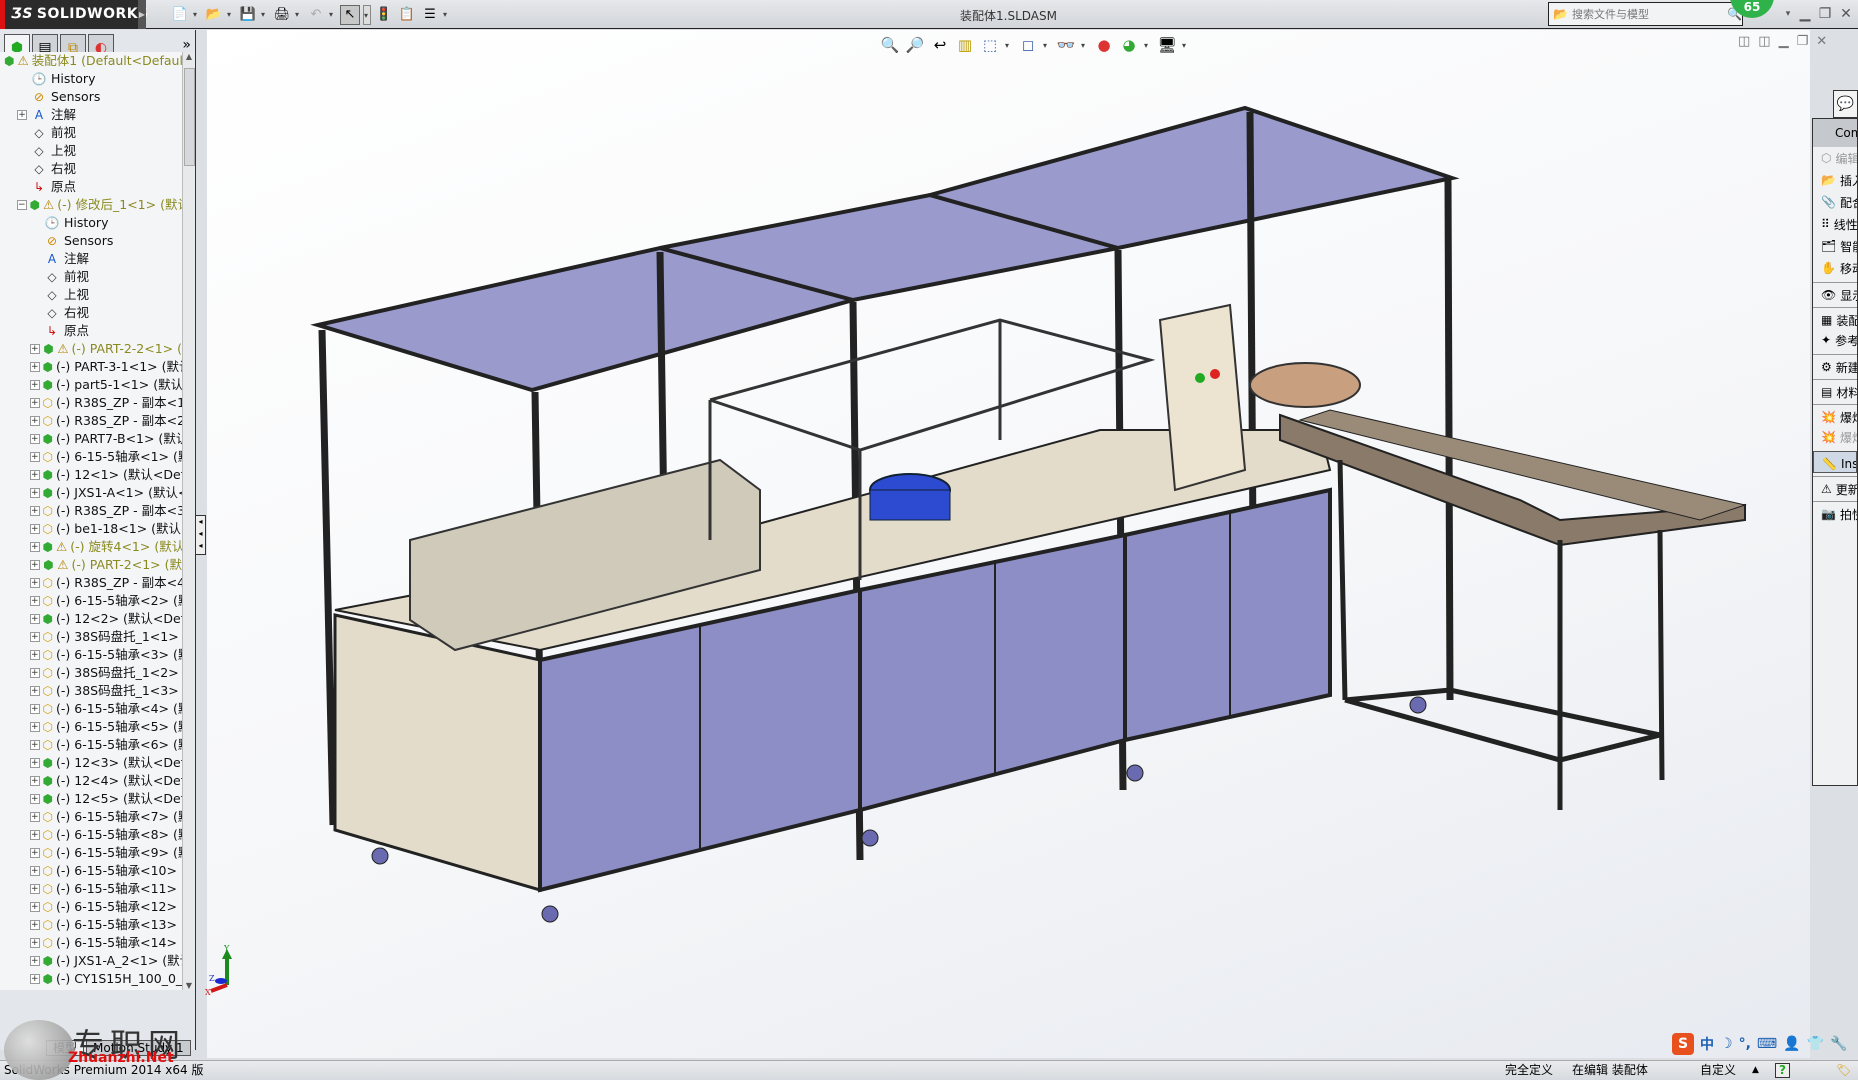 The image size is (1858, 1080). What do you see at coordinates (1825, 14) in the screenshot?
I see `restore-icon: ❐` at bounding box center [1825, 14].